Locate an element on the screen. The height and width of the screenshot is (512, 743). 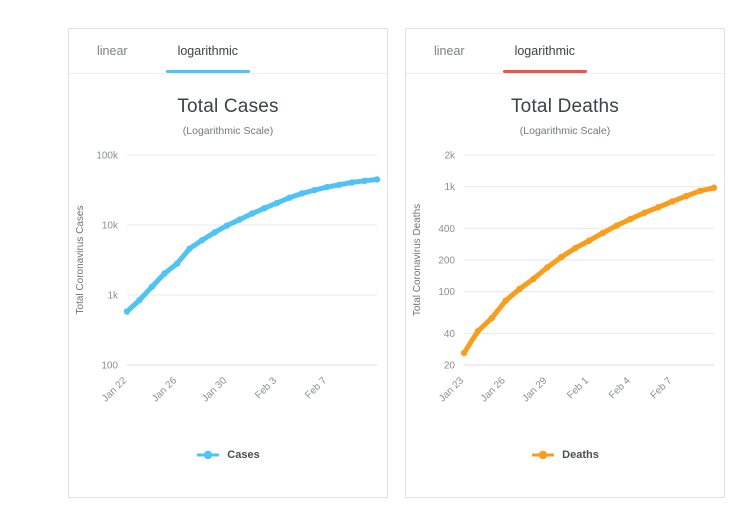
svg-text: Feb 1 is located at coordinates (578, 388).